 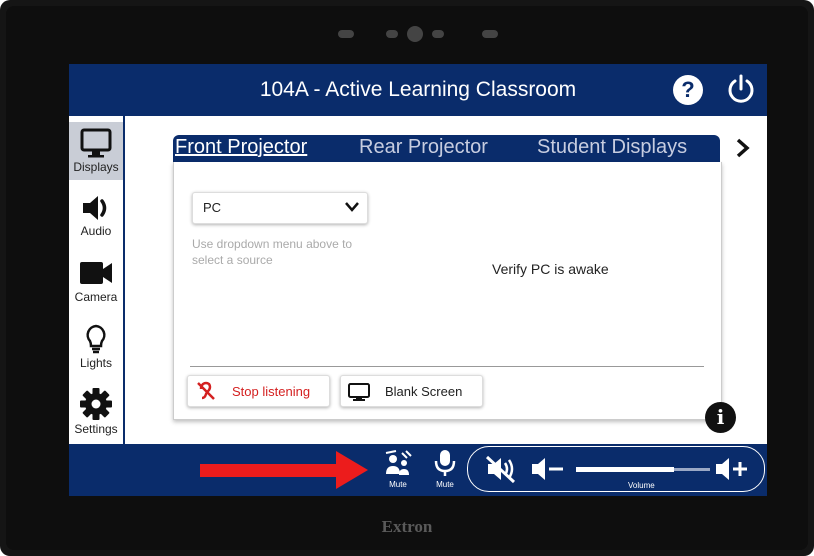 I want to click on divider, so click(x=447, y=366).